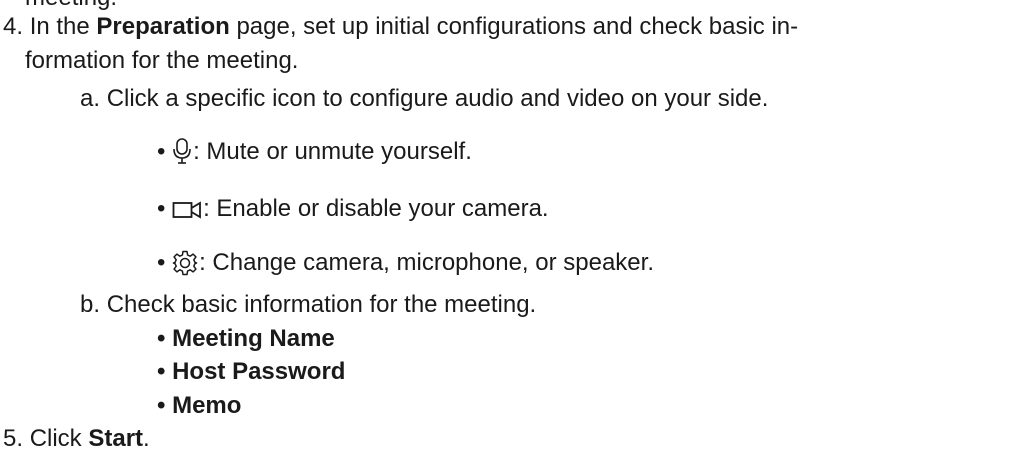 This screenshot has width=1030, height=462. Describe the element at coordinates (321, 304) in the screenshot. I see `step-4b-text: Check basic information for the meeting.` at that location.